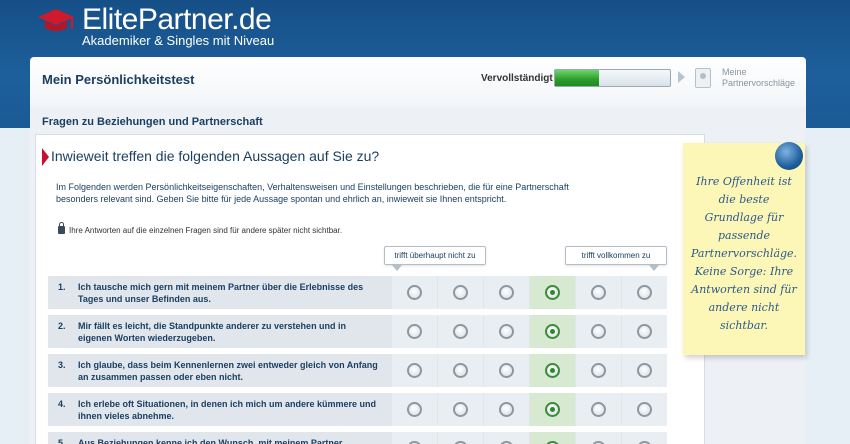  I want to click on question-number: 5., so click(62, 441).